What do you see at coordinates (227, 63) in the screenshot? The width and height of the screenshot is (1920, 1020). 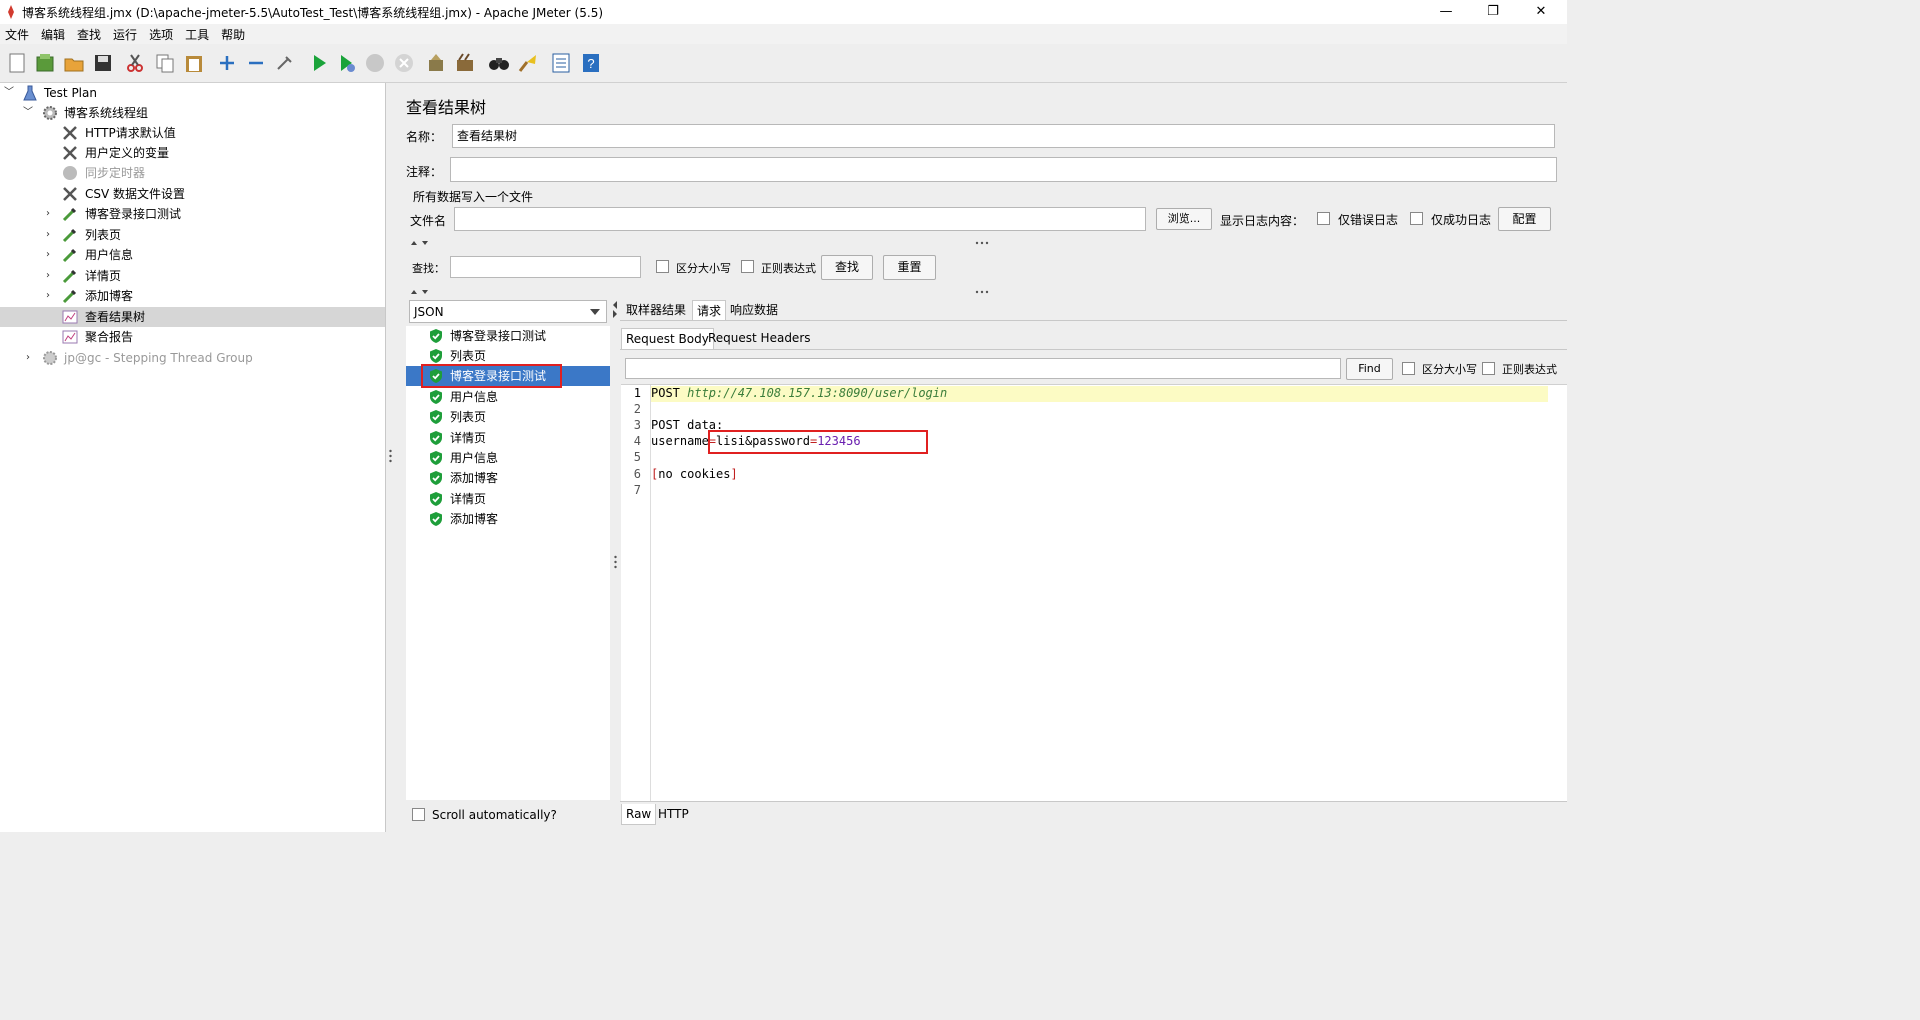 I see `expand-all-icon` at bounding box center [227, 63].